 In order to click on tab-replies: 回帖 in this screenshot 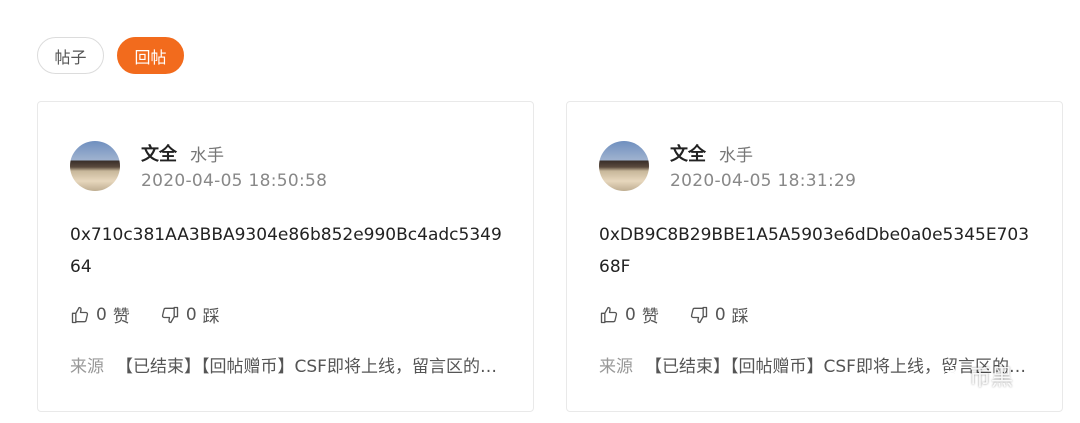, I will do `click(150, 55)`.